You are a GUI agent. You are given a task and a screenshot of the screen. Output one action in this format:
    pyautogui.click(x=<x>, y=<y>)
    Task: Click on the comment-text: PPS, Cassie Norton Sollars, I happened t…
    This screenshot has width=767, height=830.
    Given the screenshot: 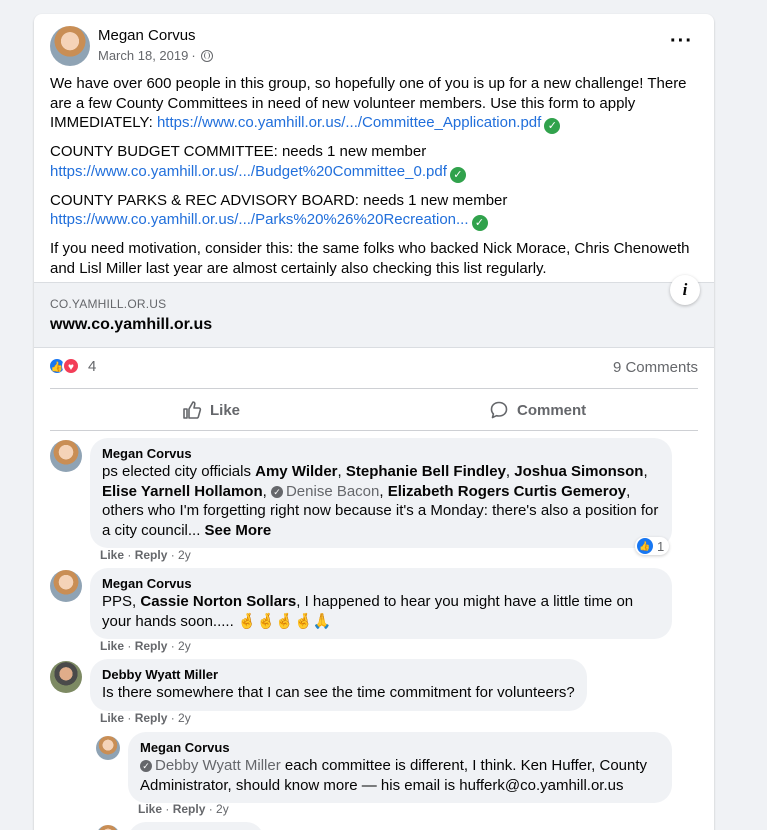 What is the action you would take?
    pyautogui.click(x=368, y=611)
    